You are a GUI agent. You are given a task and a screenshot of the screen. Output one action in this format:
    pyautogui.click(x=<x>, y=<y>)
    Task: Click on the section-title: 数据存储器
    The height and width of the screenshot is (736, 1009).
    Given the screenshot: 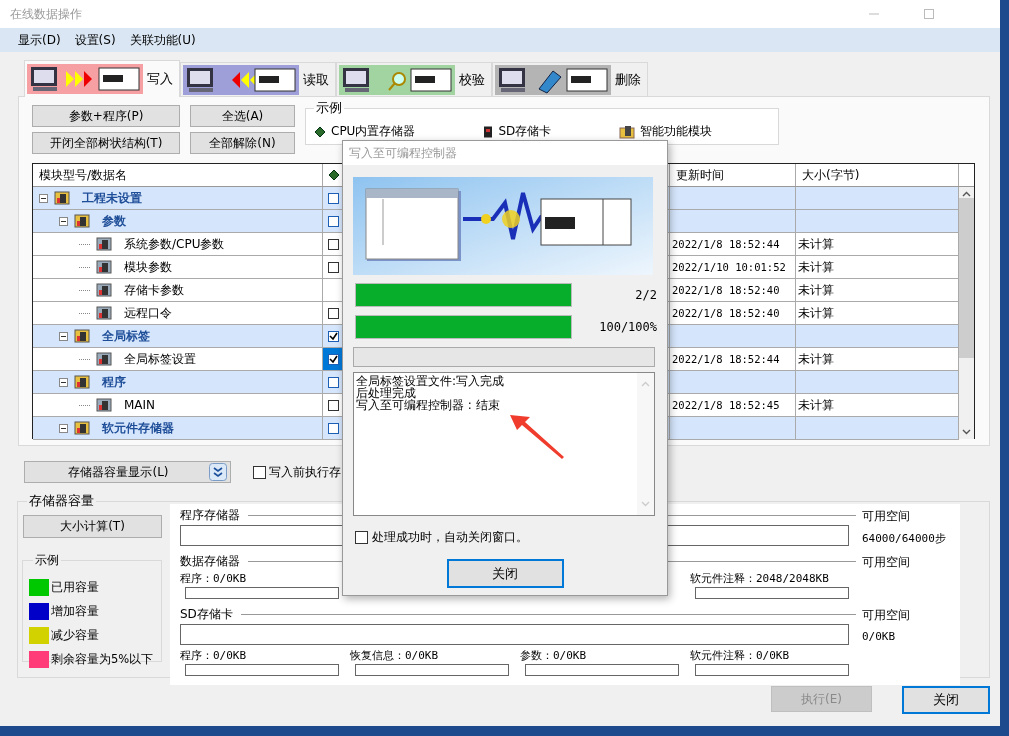 What is the action you would take?
    pyautogui.click(x=210, y=561)
    